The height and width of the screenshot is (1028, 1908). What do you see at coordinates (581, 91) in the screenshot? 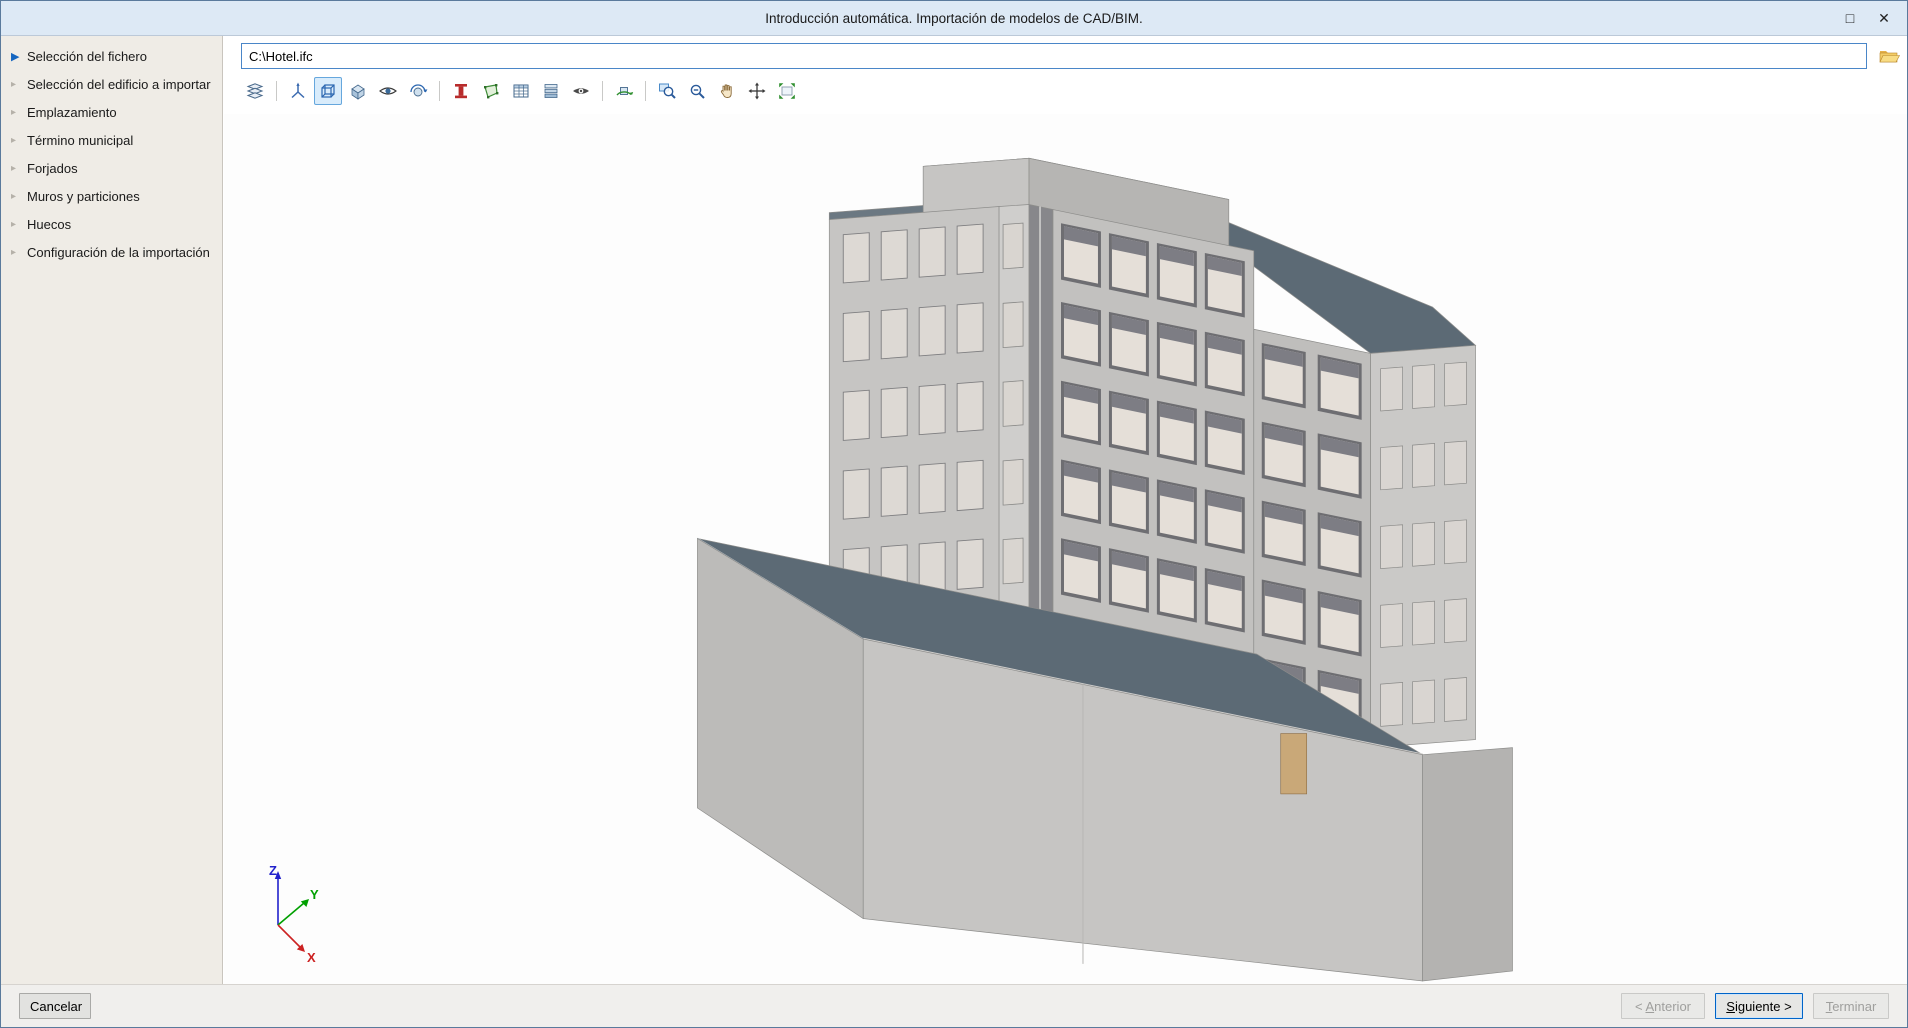
I see `hide-elements-icon` at bounding box center [581, 91].